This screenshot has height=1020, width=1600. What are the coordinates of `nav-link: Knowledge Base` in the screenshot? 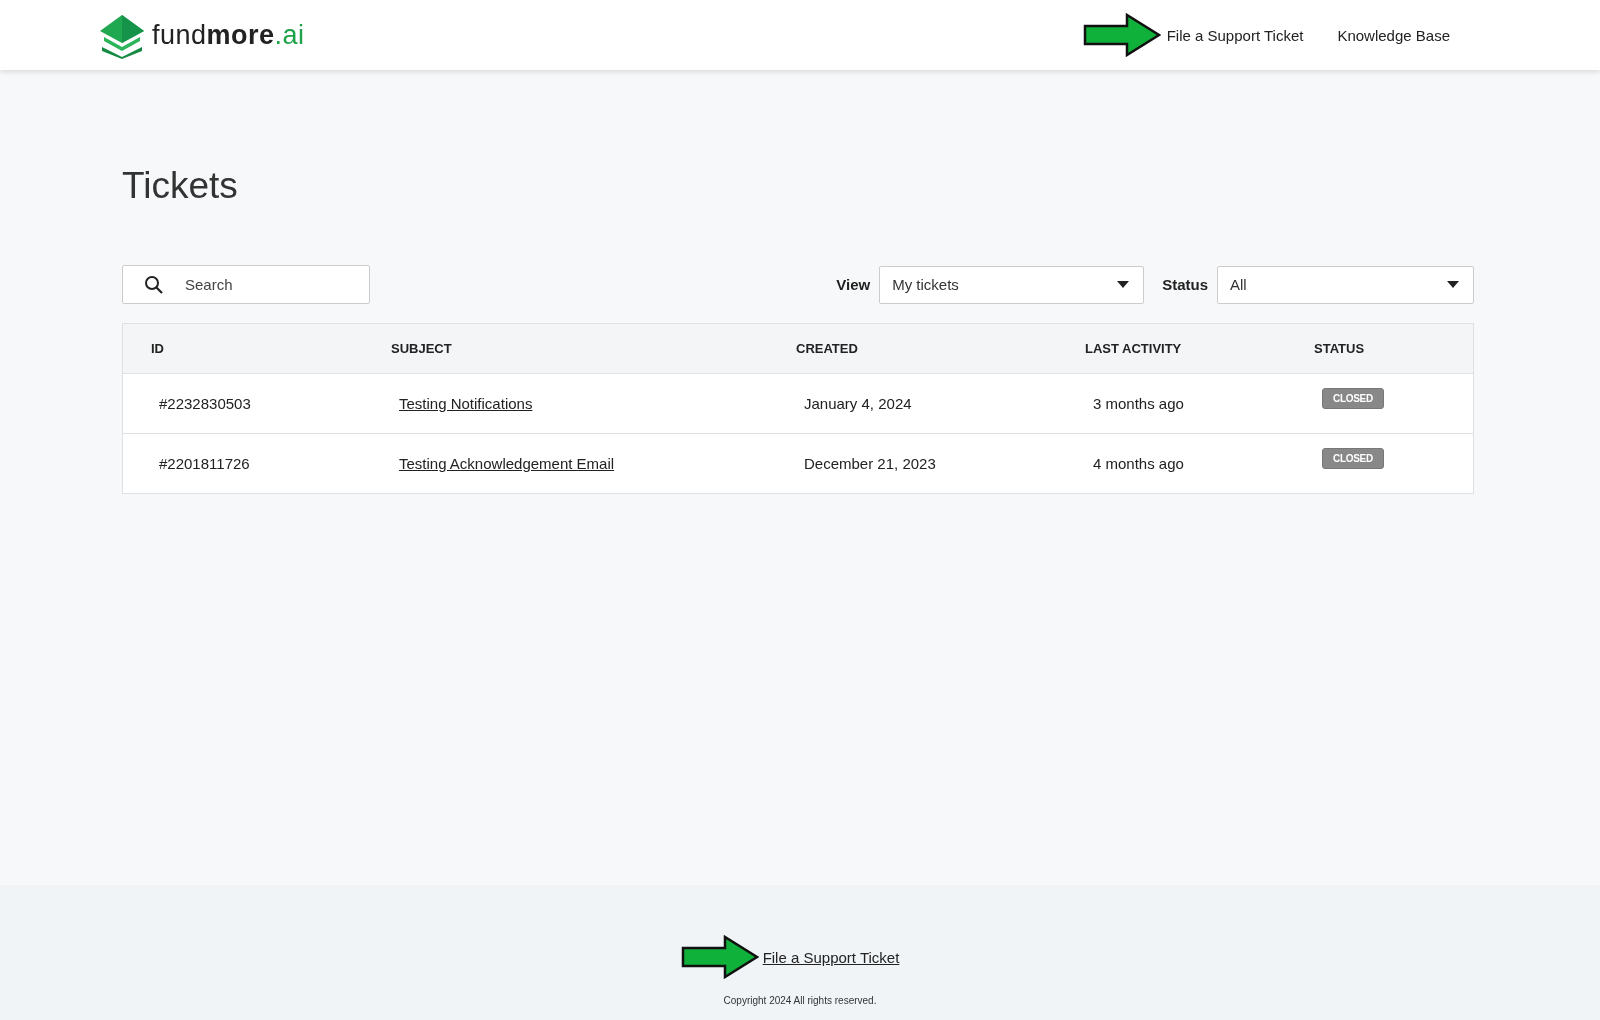 It's located at (1393, 35).